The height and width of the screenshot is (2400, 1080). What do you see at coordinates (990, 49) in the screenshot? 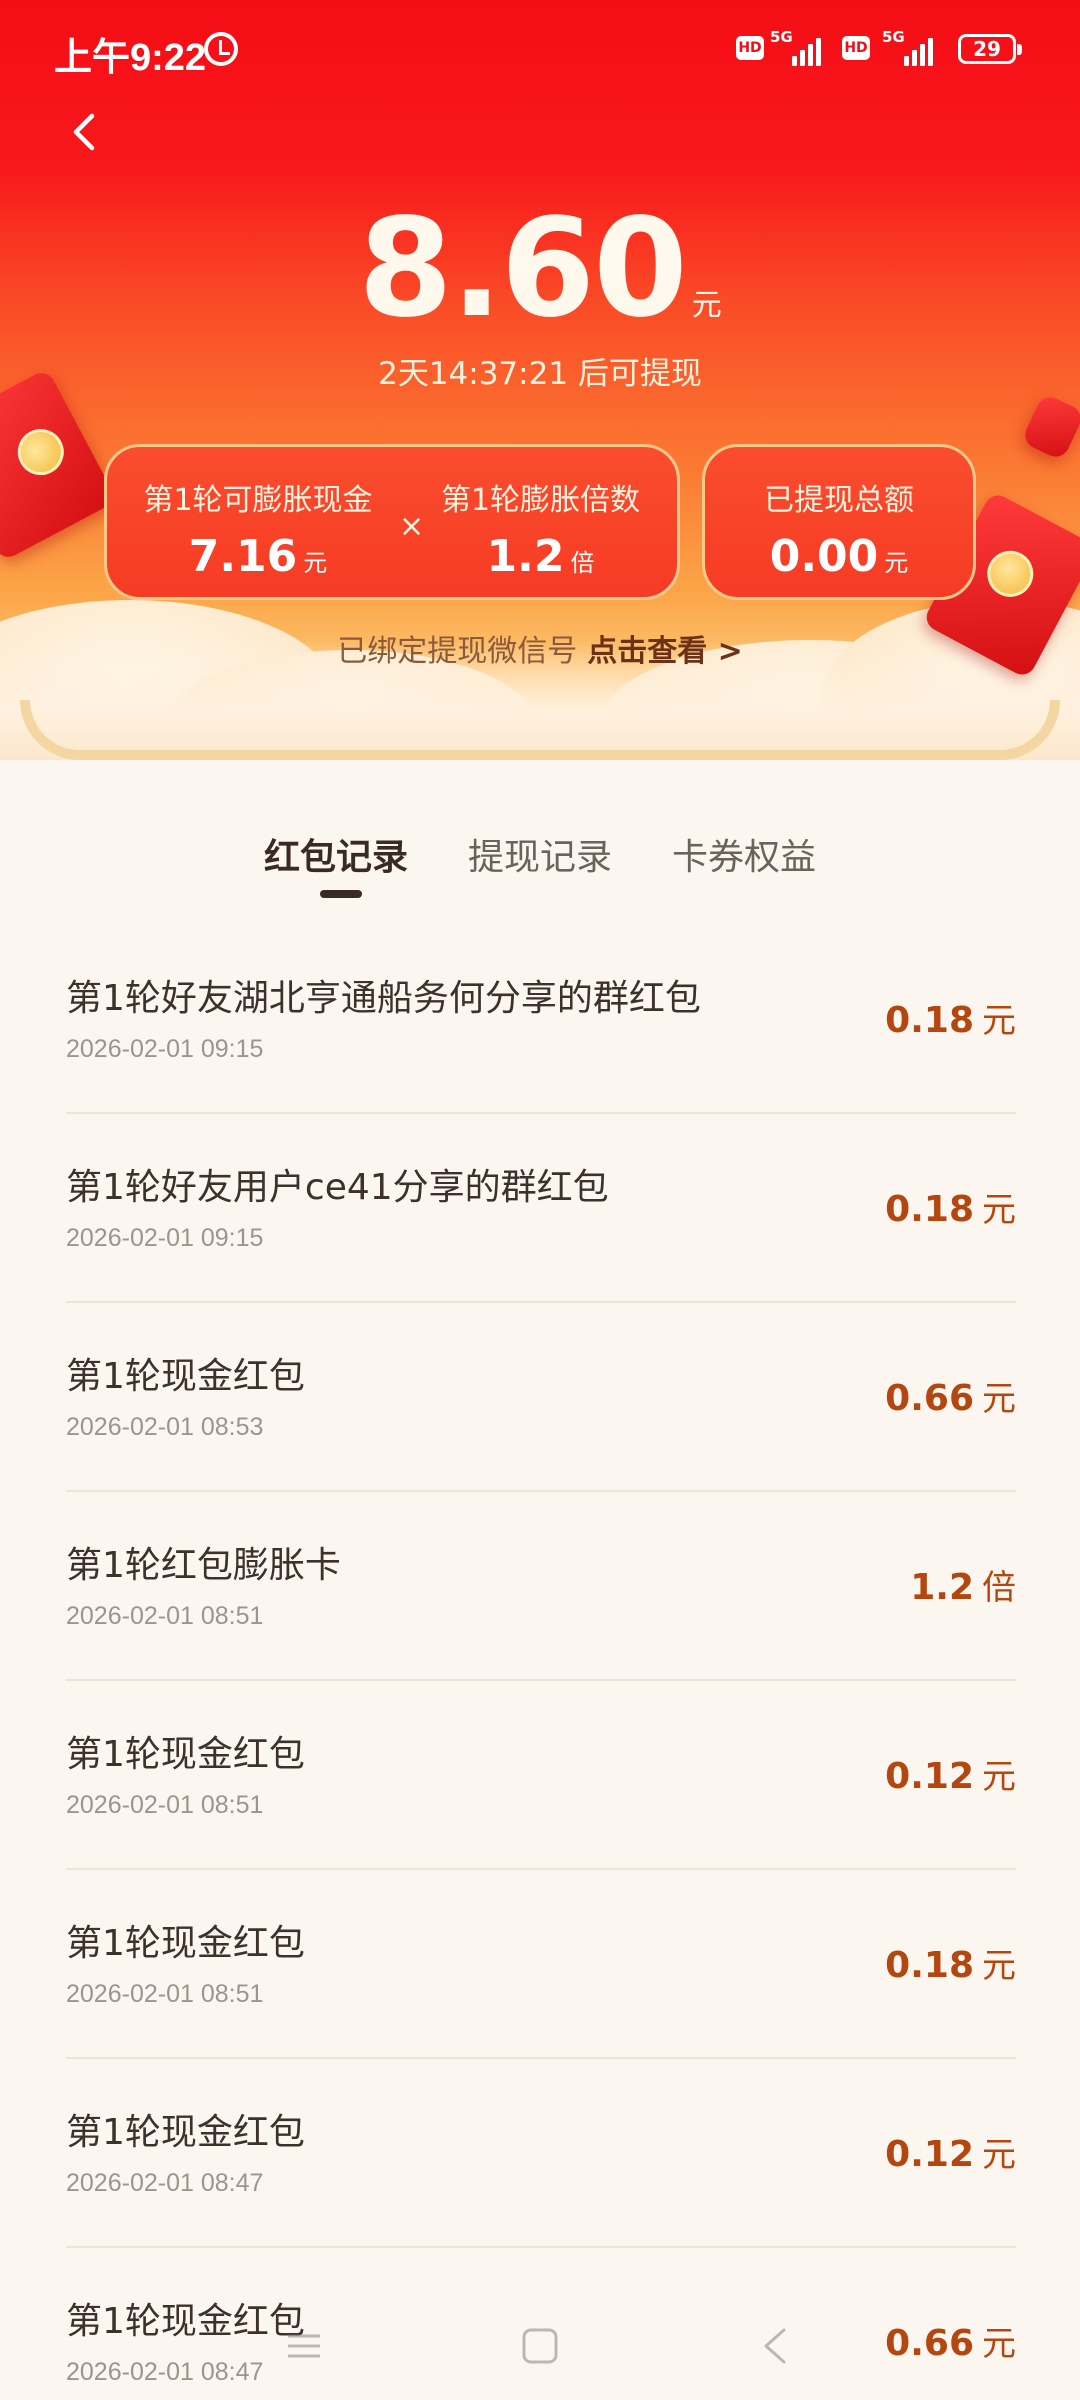
I see `battery-icon: 29` at bounding box center [990, 49].